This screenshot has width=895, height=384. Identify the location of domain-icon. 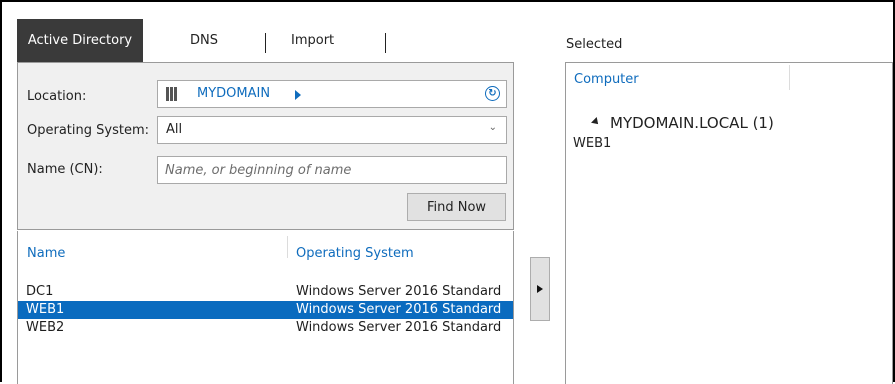
(172, 94).